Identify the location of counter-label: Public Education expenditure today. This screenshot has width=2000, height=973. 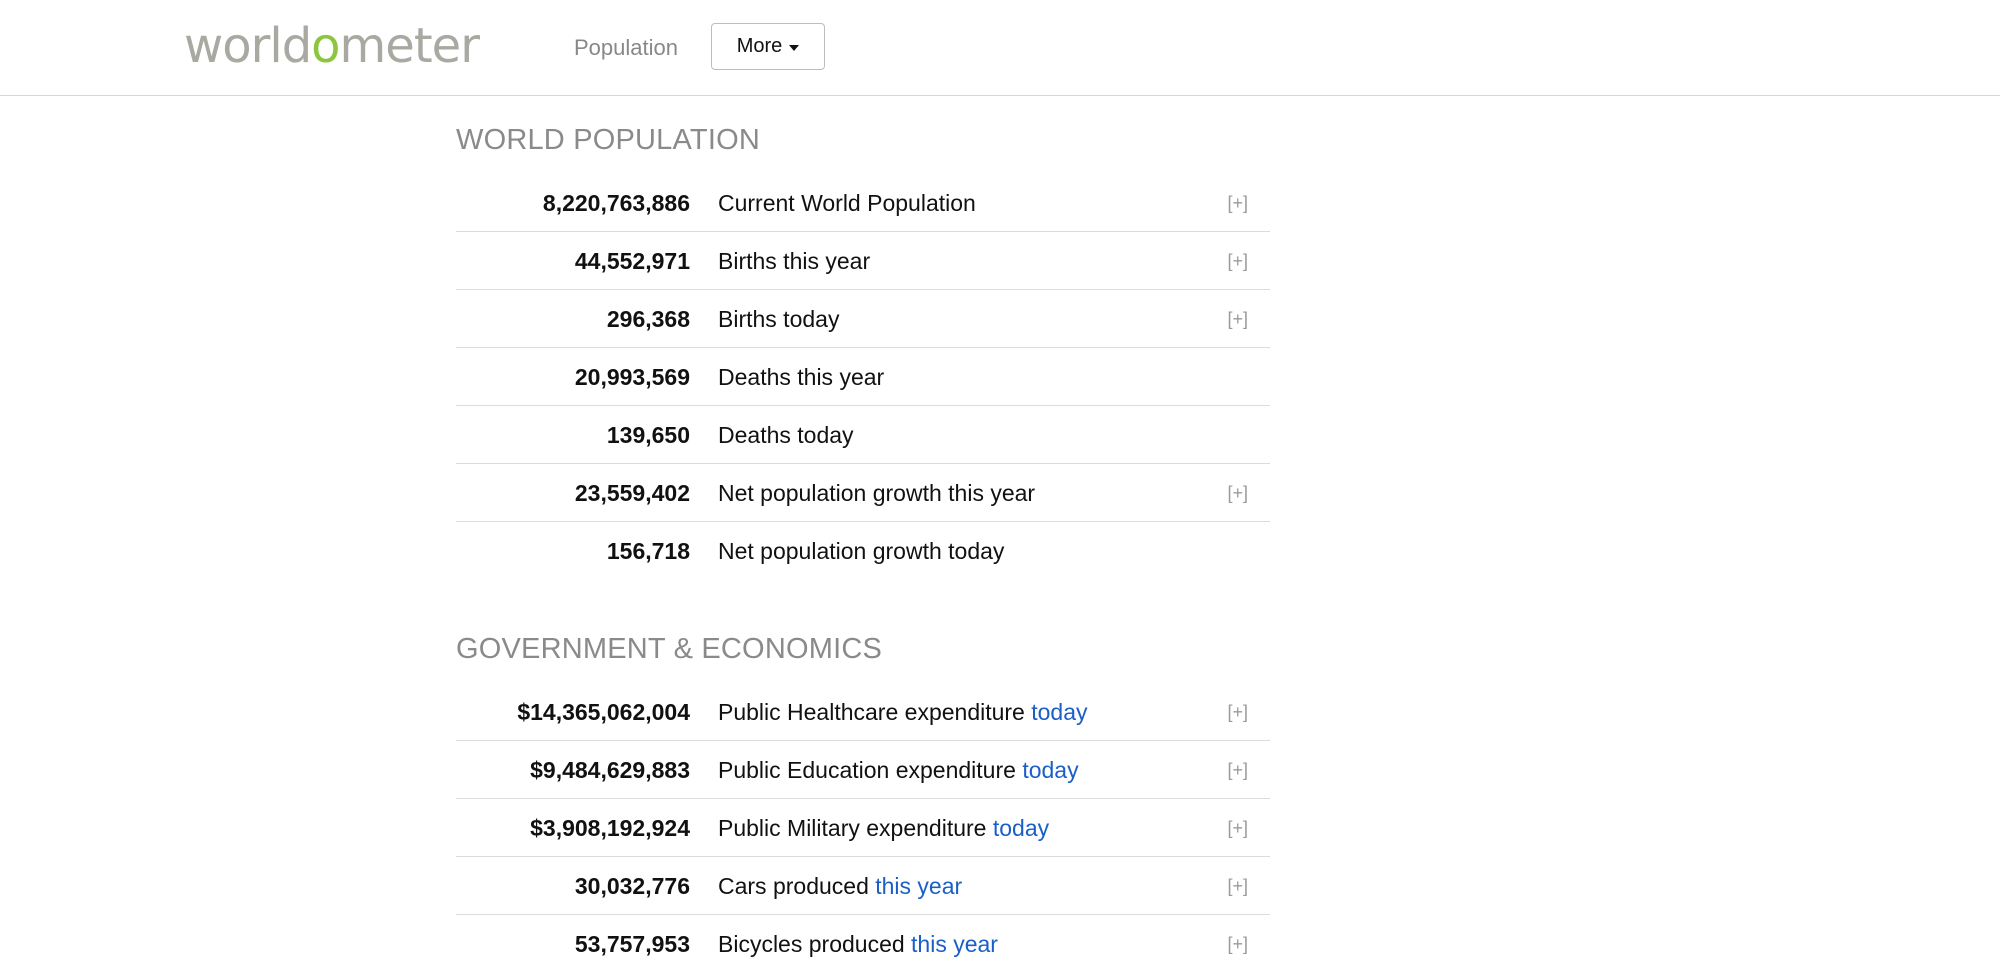
(898, 770).